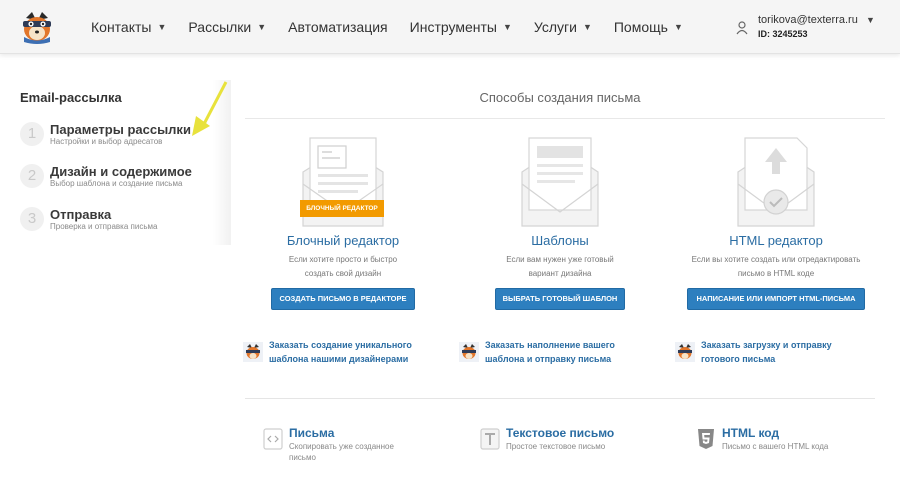 The width and height of the screenshot is (900, 478). Describe the element at coordinates (560, 97) in the screenshot. I see `section-title: Способы создания письма` at that location.